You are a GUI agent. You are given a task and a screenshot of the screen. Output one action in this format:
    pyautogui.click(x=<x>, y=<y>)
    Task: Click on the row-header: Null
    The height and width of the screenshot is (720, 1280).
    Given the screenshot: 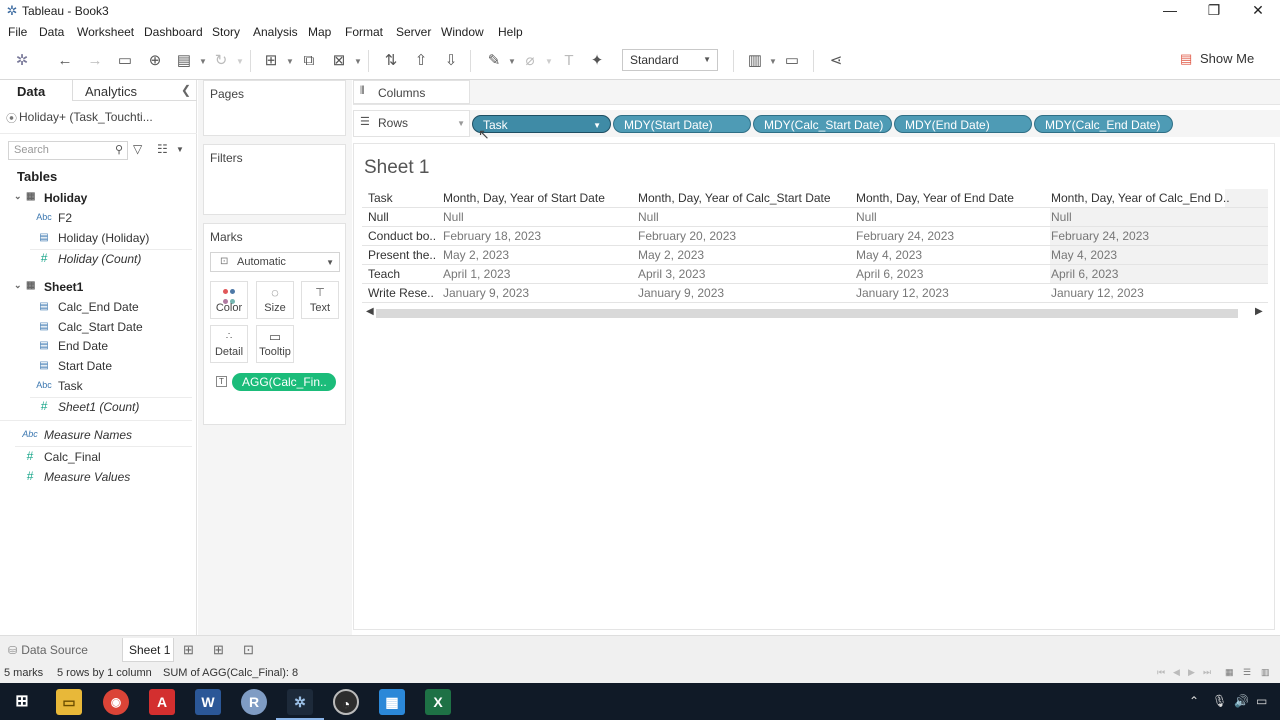 What is the action you would take?
    pyautogui.click(x=378, y=217)
    